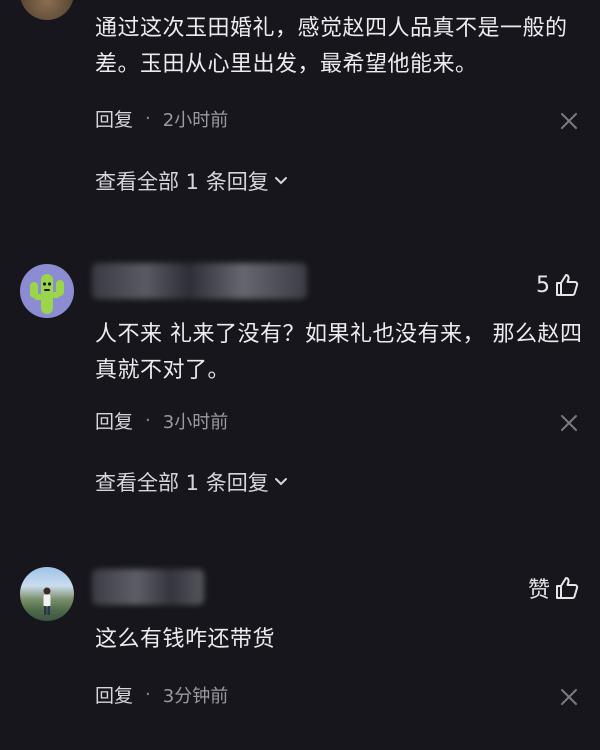 Image resolution: width=600 pixels, height=750 pixels. I want to click on like-button: 5, so click(558, 285).